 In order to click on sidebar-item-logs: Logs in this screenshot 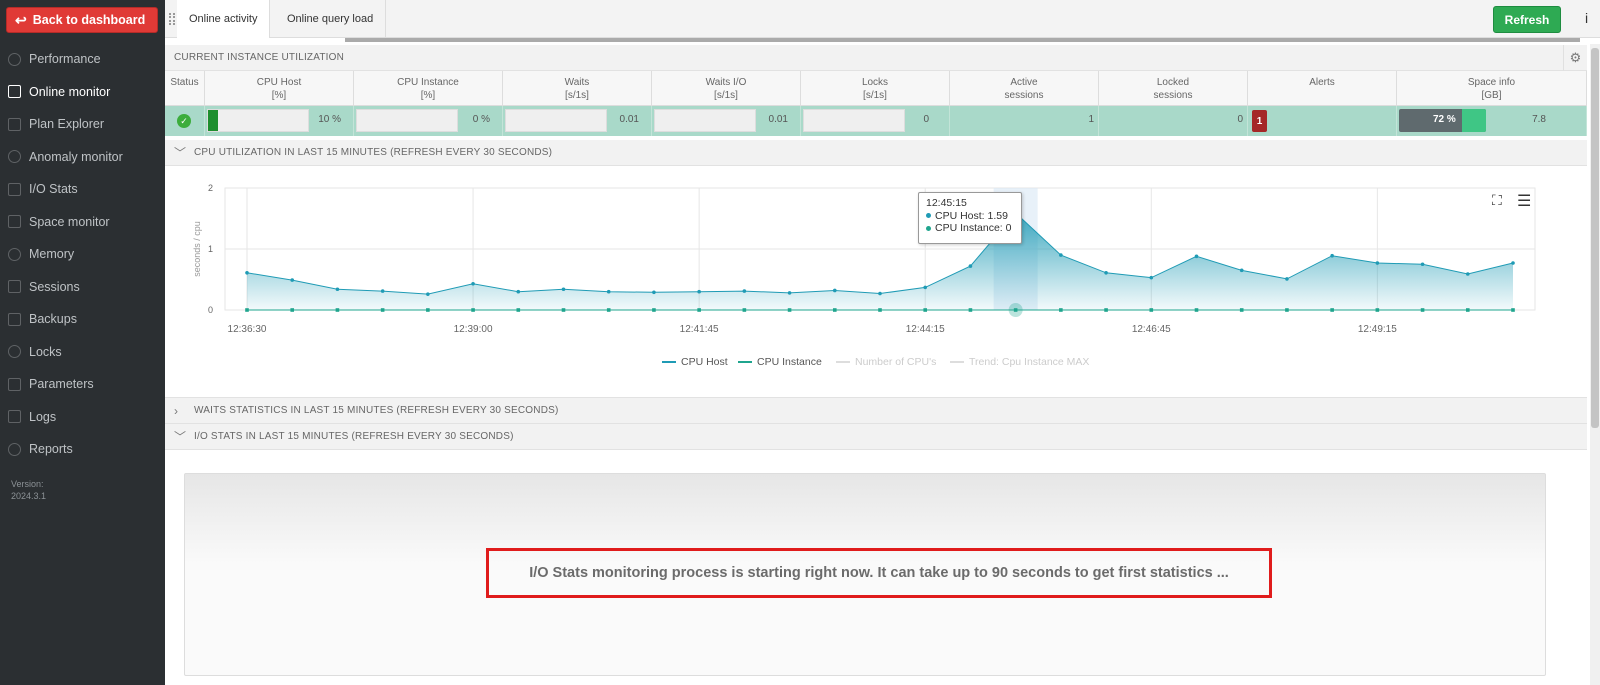, I will do `click(82, 417)`.